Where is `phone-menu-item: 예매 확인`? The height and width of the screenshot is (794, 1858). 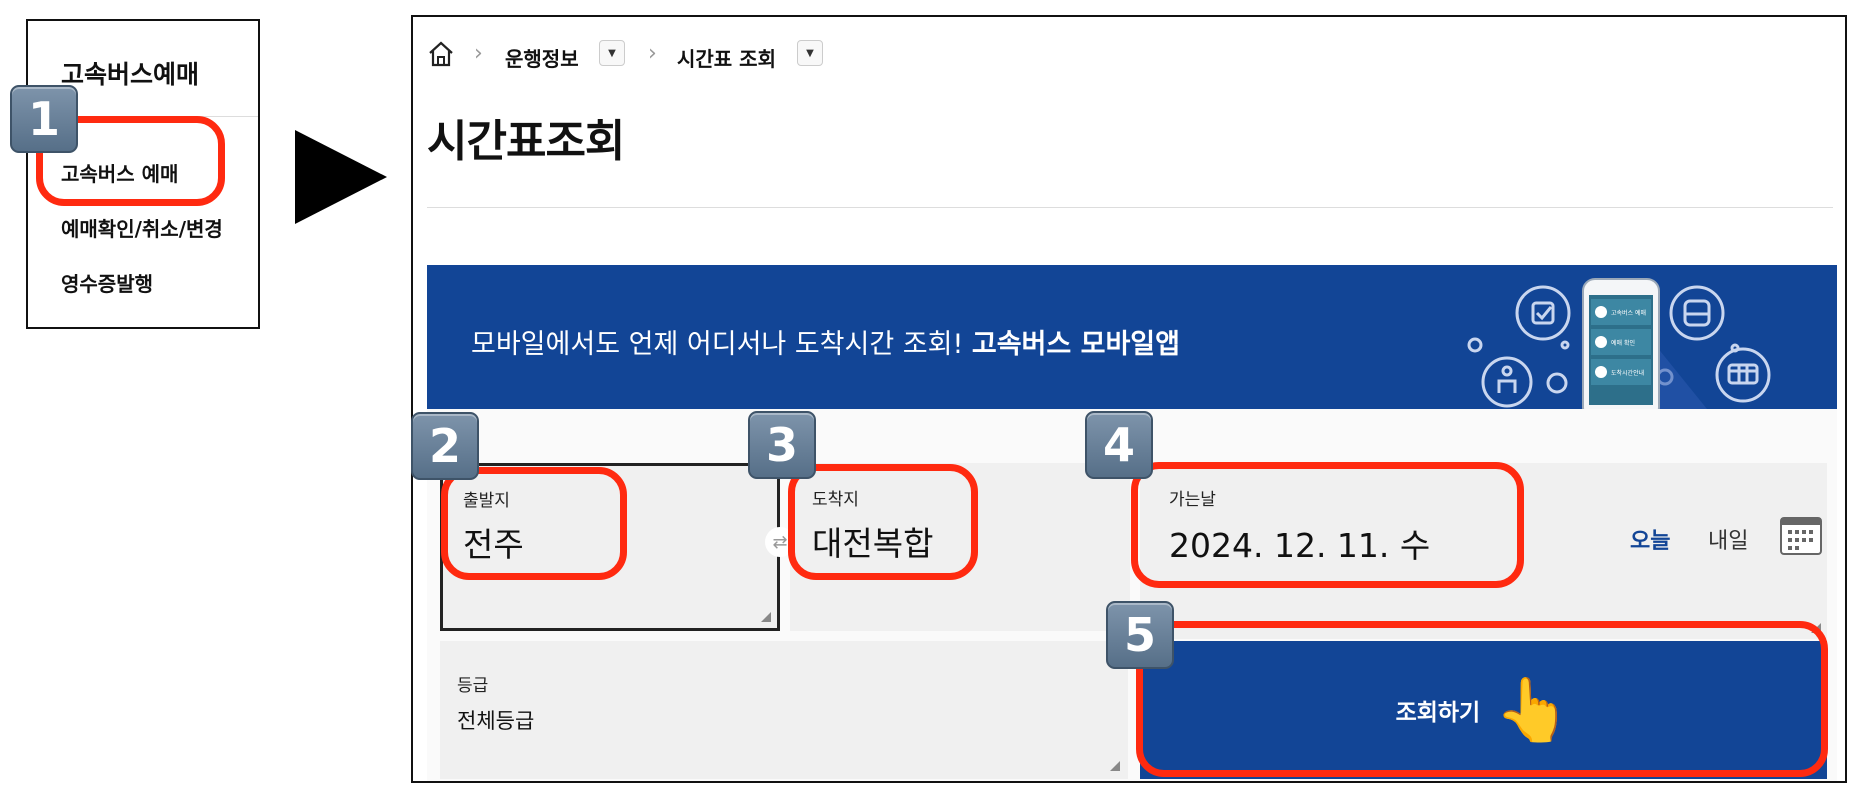 phone-menu-item: 예매 확인 is located at coordinates (1623, 343).